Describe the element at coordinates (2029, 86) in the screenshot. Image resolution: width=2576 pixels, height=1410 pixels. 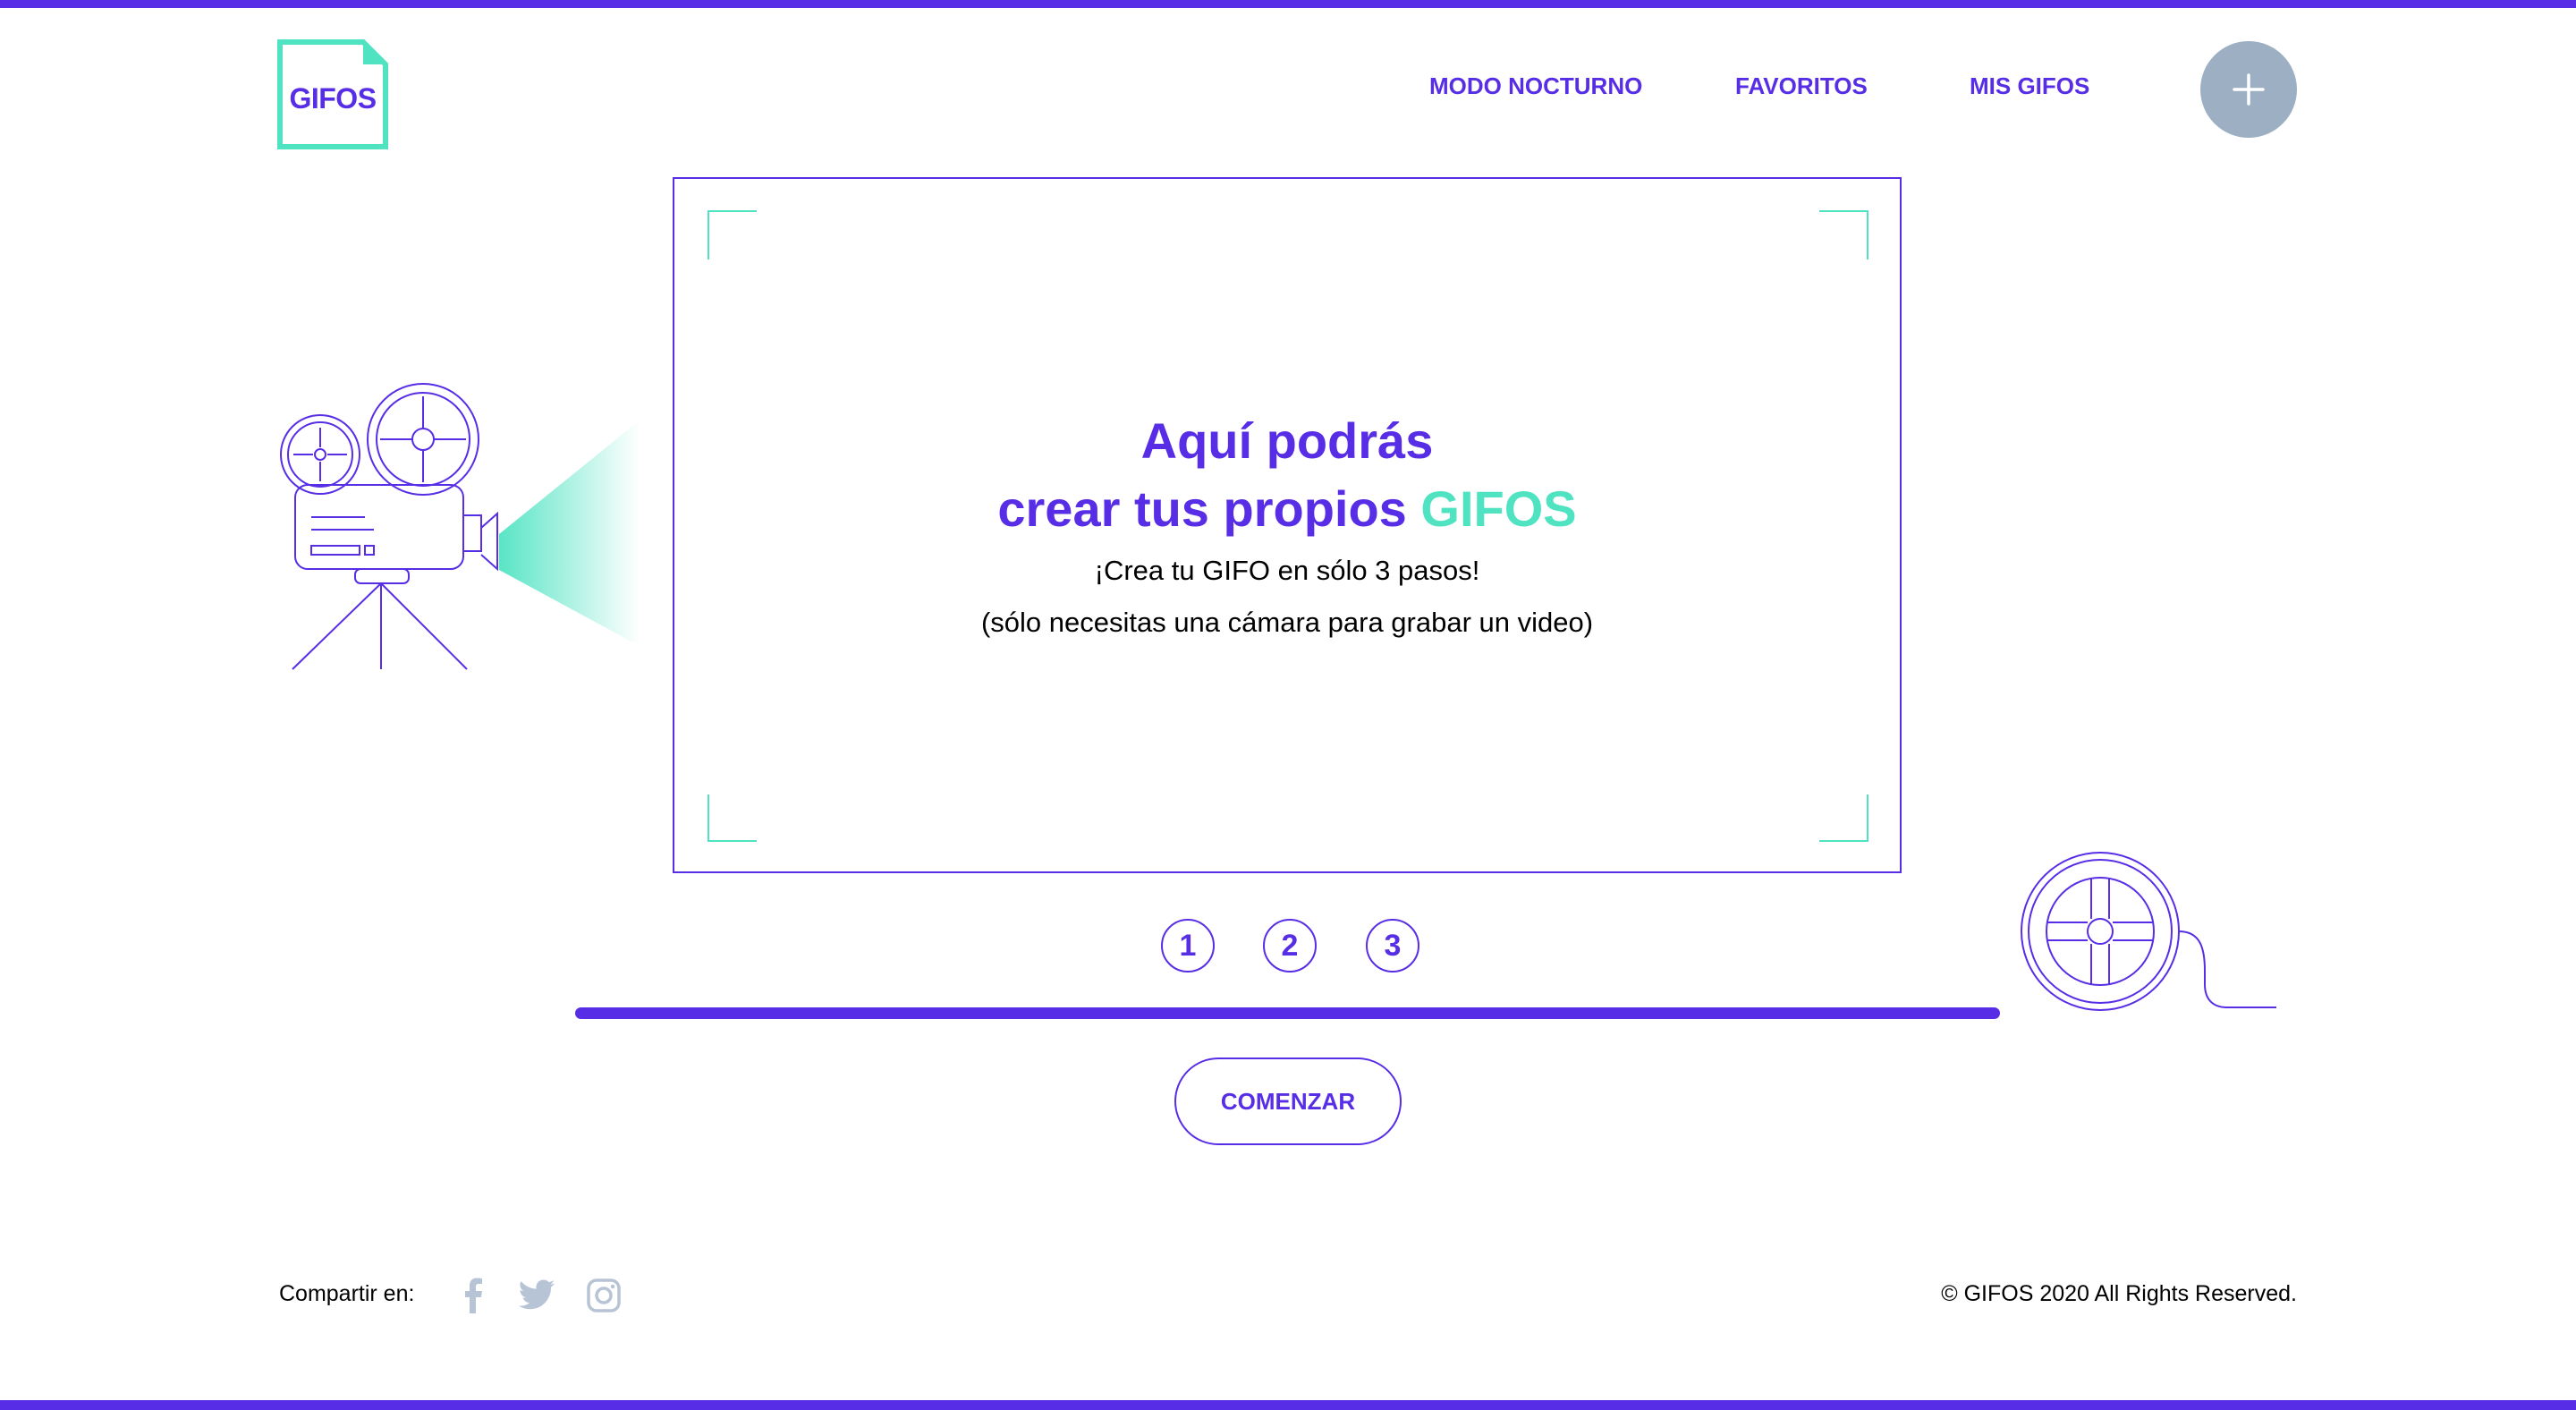
I see `nav-my-gifs: MIS GIFOS` at that location.